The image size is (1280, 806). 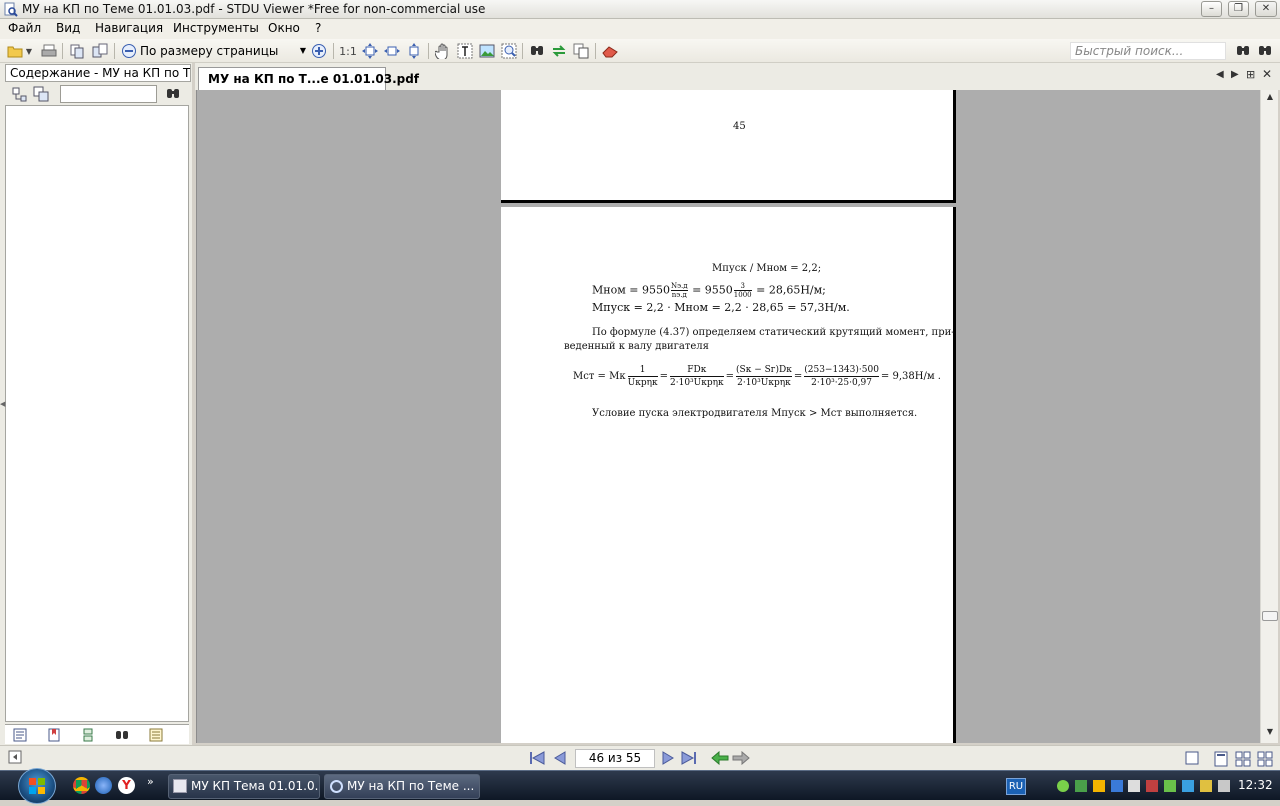 I want to click on hand-tool-icon, so click(x=443, y=51).